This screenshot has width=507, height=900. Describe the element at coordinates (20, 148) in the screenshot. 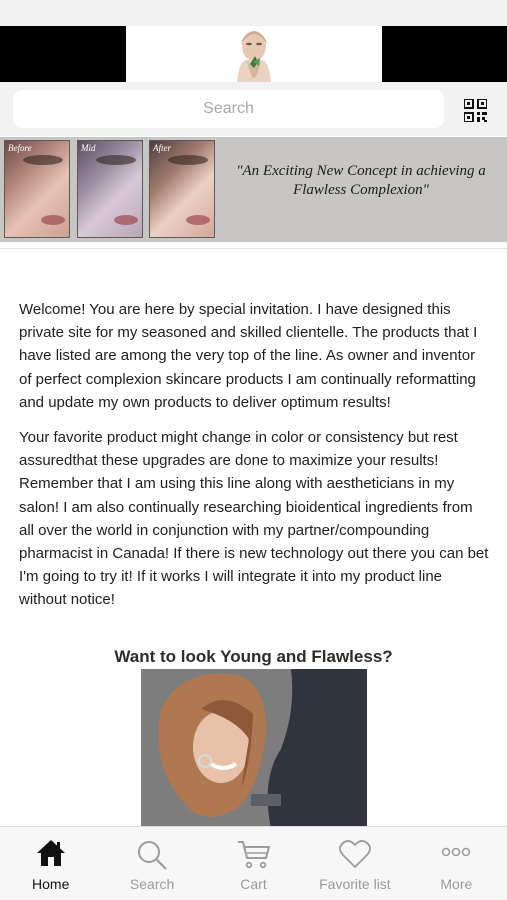

I see `before-label: Before` at that location.